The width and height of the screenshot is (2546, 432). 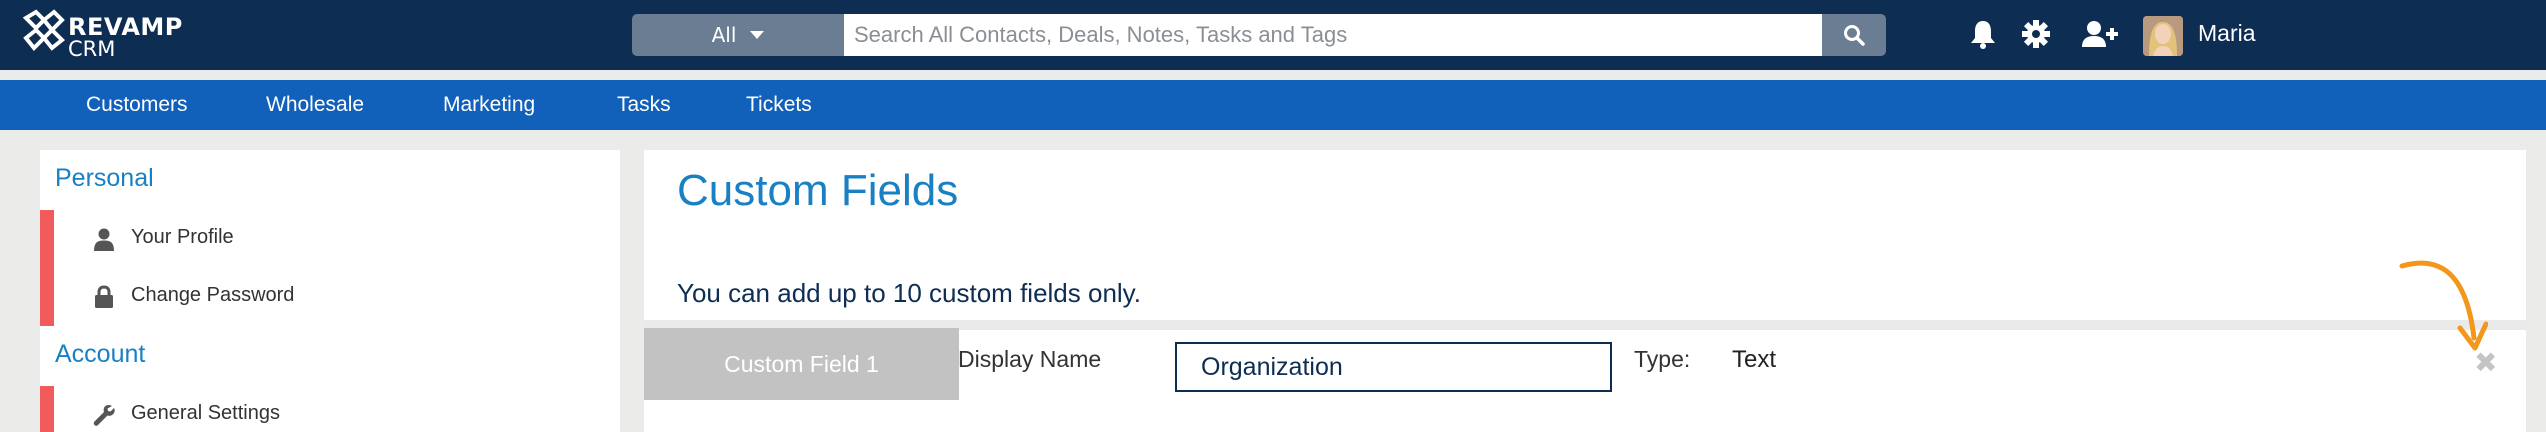 What do you see at coordinates (1030, 359) in the screenshot?
I see `display-name-label: Display Name` at bounding box center [1030, 359].